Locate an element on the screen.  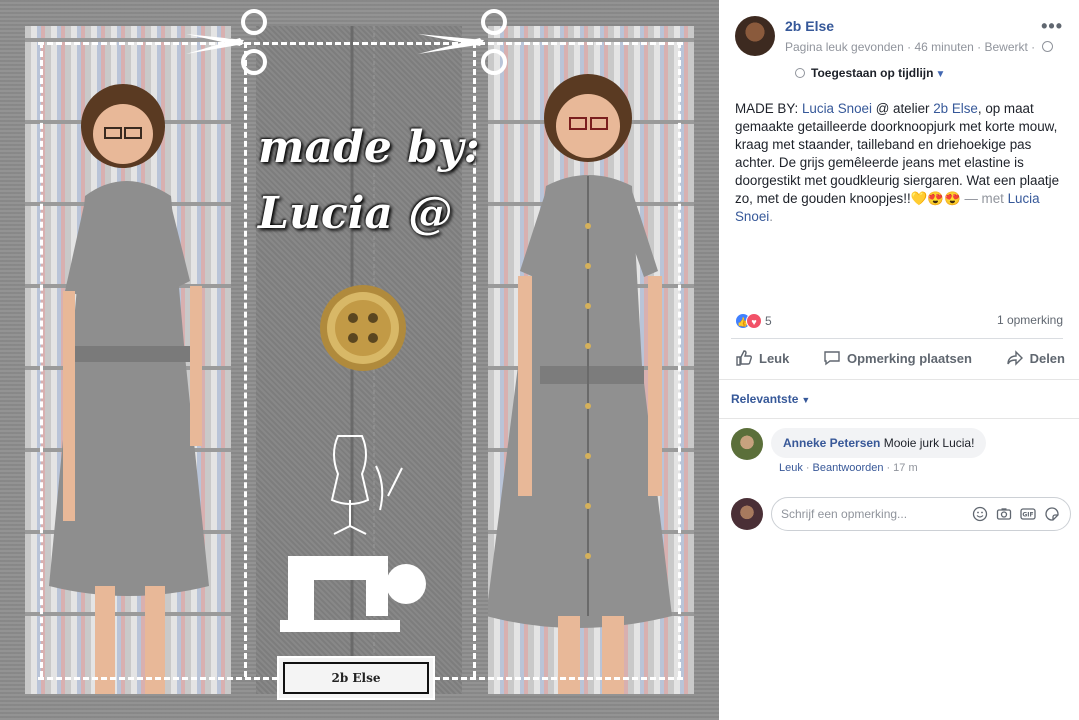
post-text-end: . is located at coordinates (771, 216).